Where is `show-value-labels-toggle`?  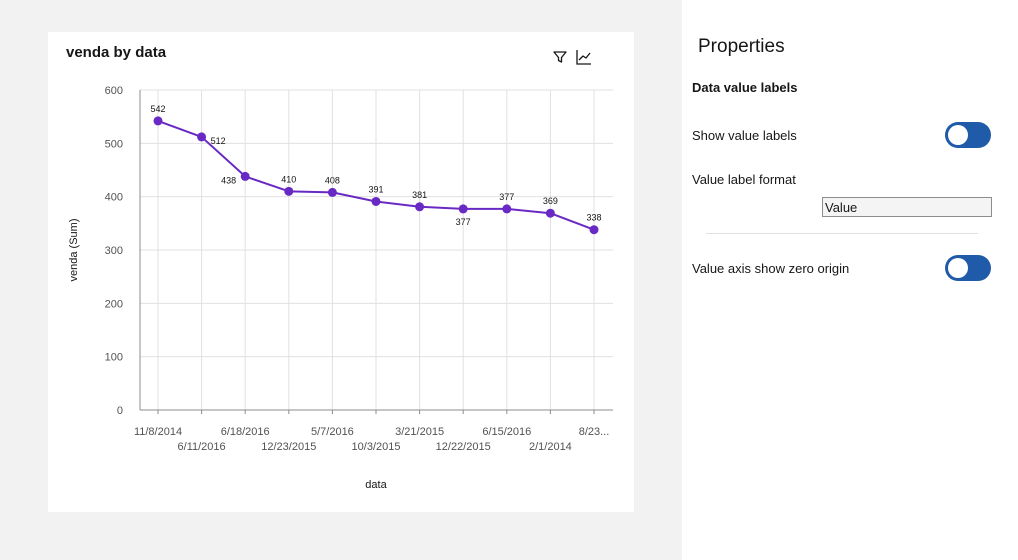 show-value-labels-toggle is located at coordinates (968, 135).